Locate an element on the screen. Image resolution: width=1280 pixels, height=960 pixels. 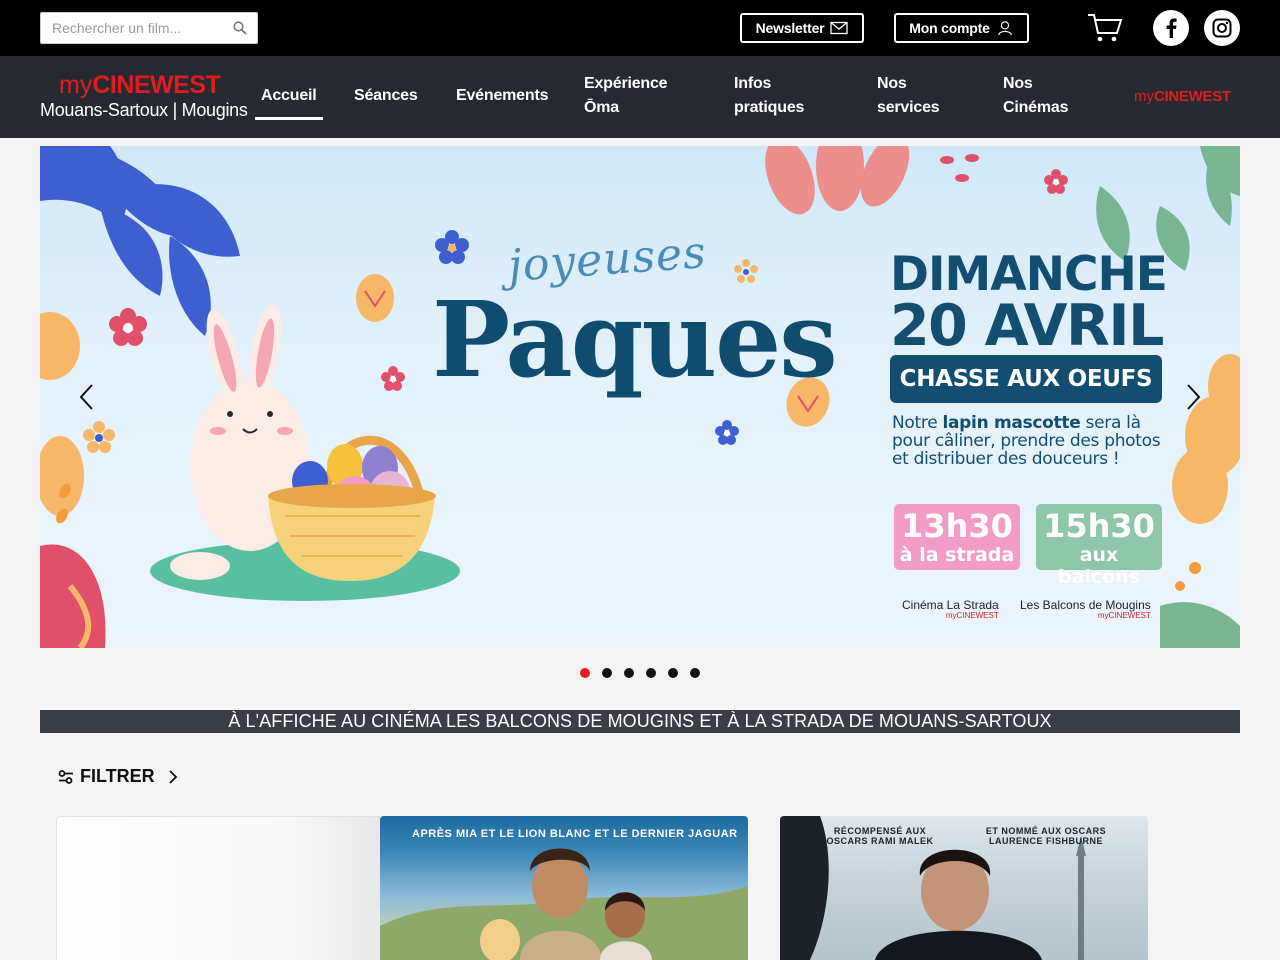
cinema1-name: Cinéma La Strada is located at coordinates (950, 605).